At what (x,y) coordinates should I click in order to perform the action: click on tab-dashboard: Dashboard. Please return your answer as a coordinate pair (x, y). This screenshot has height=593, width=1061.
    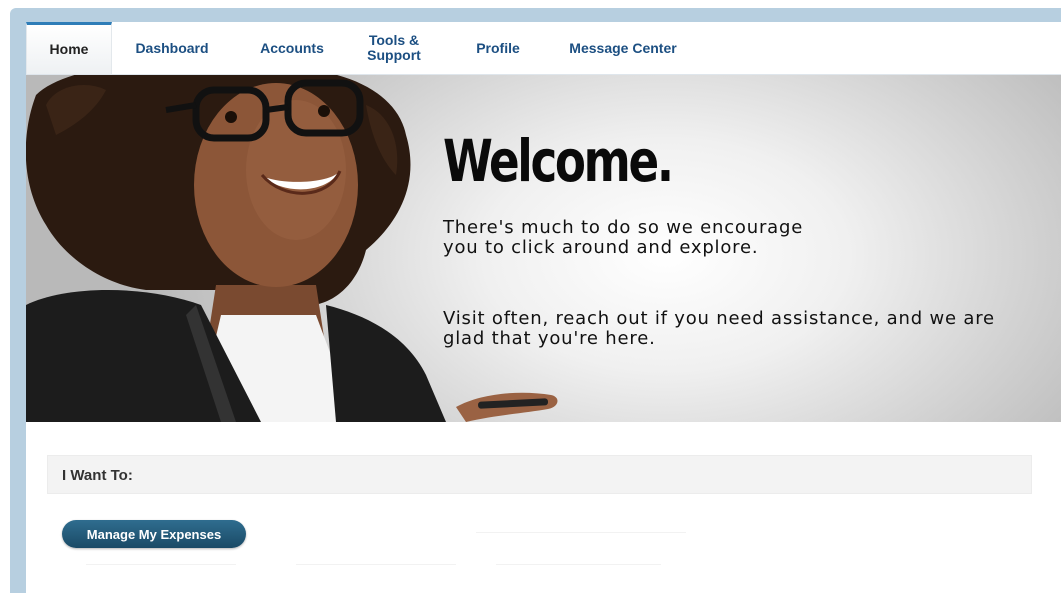
    Looking at the image, I should click on (172, 48).